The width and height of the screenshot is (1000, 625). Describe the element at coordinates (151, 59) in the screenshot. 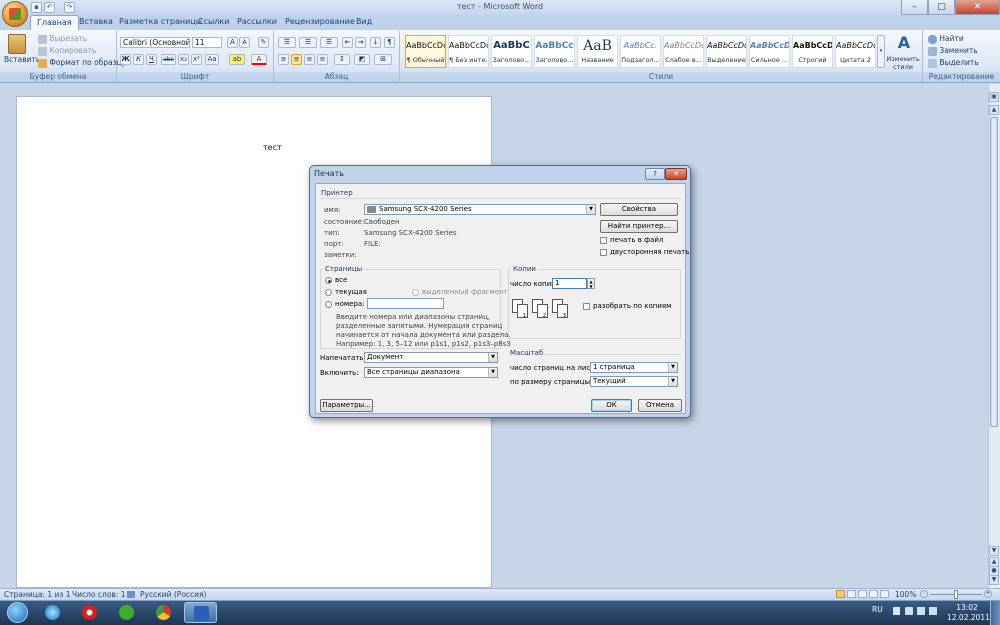

I see `underline-button: Ч` at that location.